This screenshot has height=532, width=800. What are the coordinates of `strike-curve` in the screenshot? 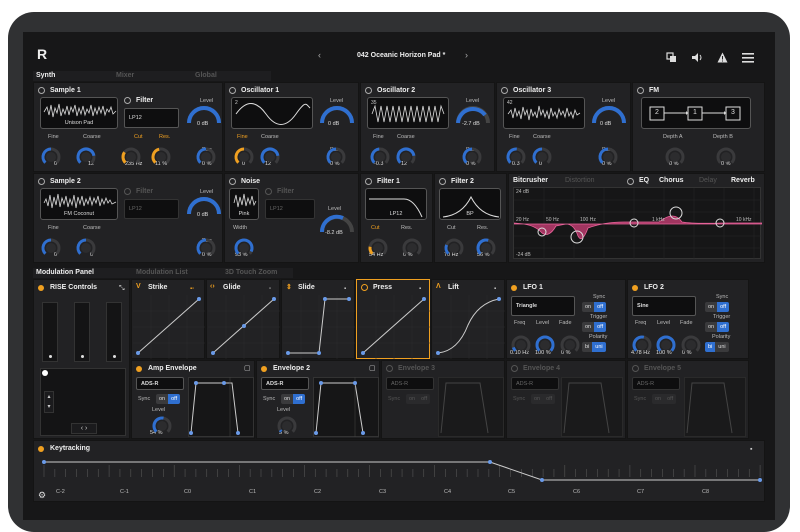 It's located at (169, 327).